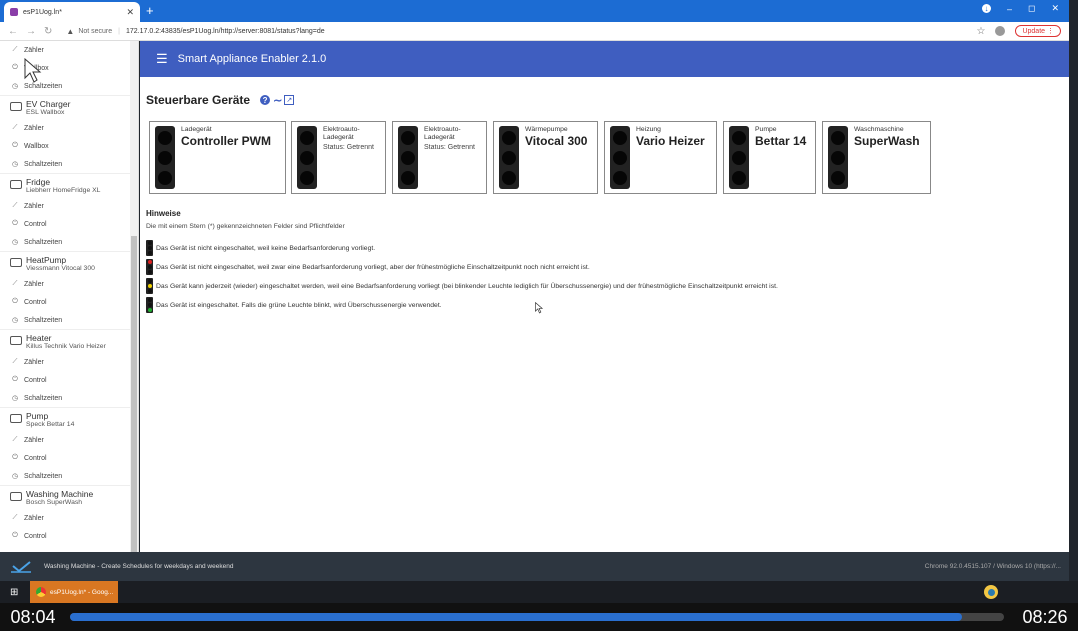 Image resolution: width=1078 pixels, height=631 pixels. I want to click on device-card: Ladegerät Controller PWM, so click(217, 157).